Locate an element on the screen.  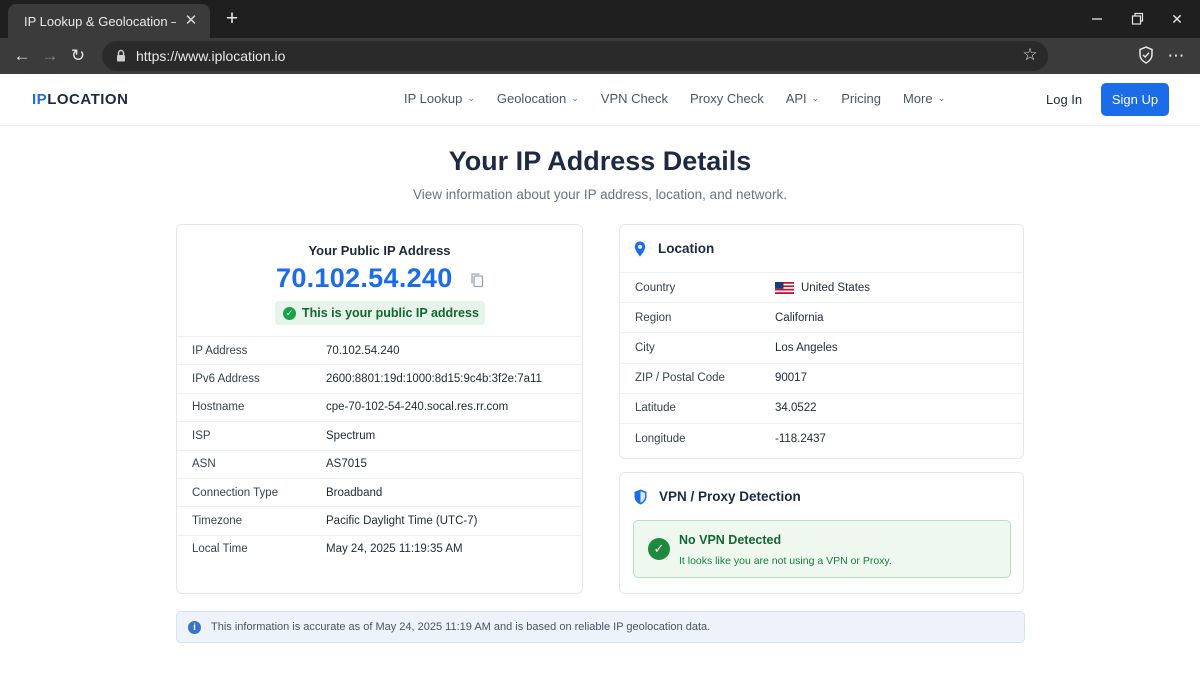
site-logo: IPLOCATION is located at coordinates (80, 99).